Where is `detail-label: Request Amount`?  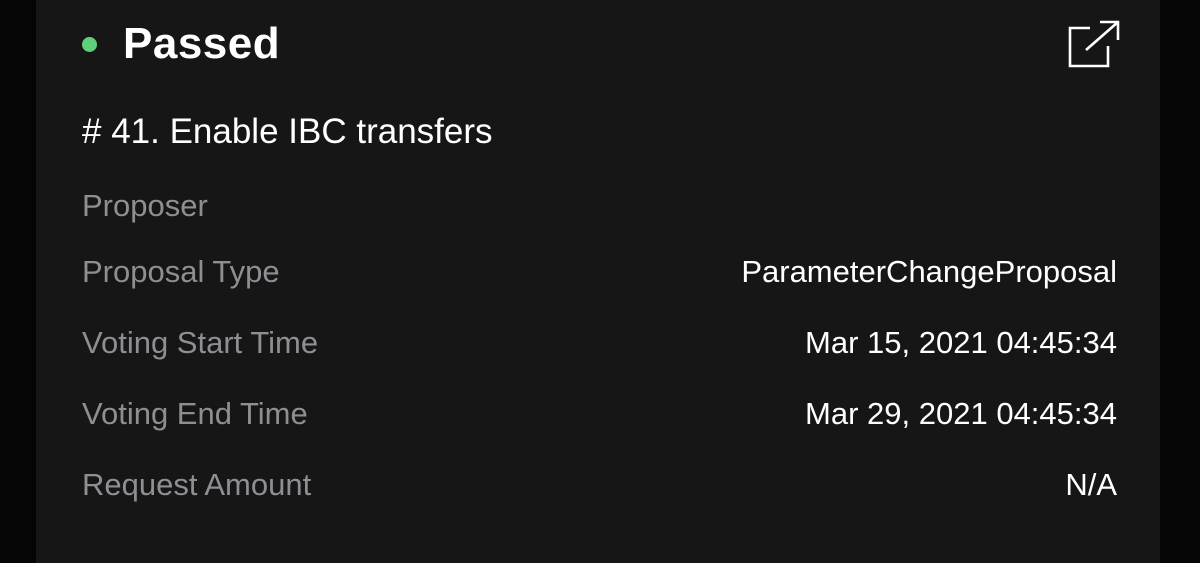 detail-label: Request Amount is located at coordinates (197, 484).